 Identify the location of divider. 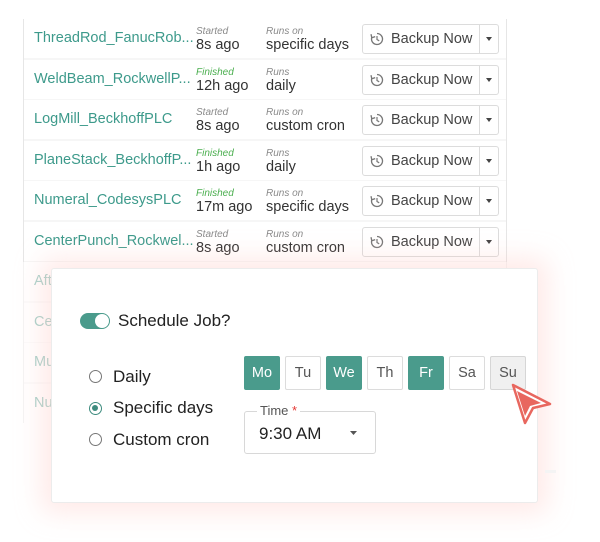
(550, 471).